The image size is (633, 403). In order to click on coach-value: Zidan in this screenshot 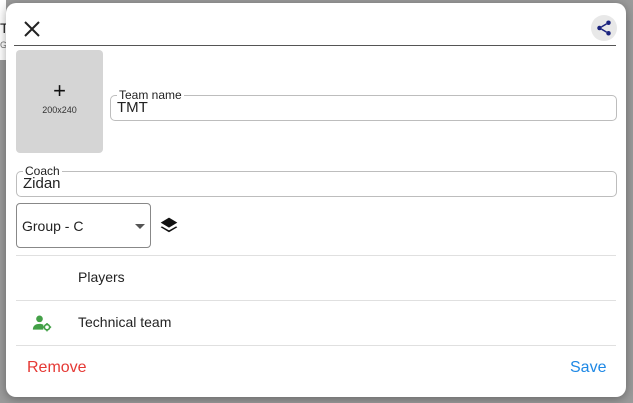, I will do `click(42, 183)`.